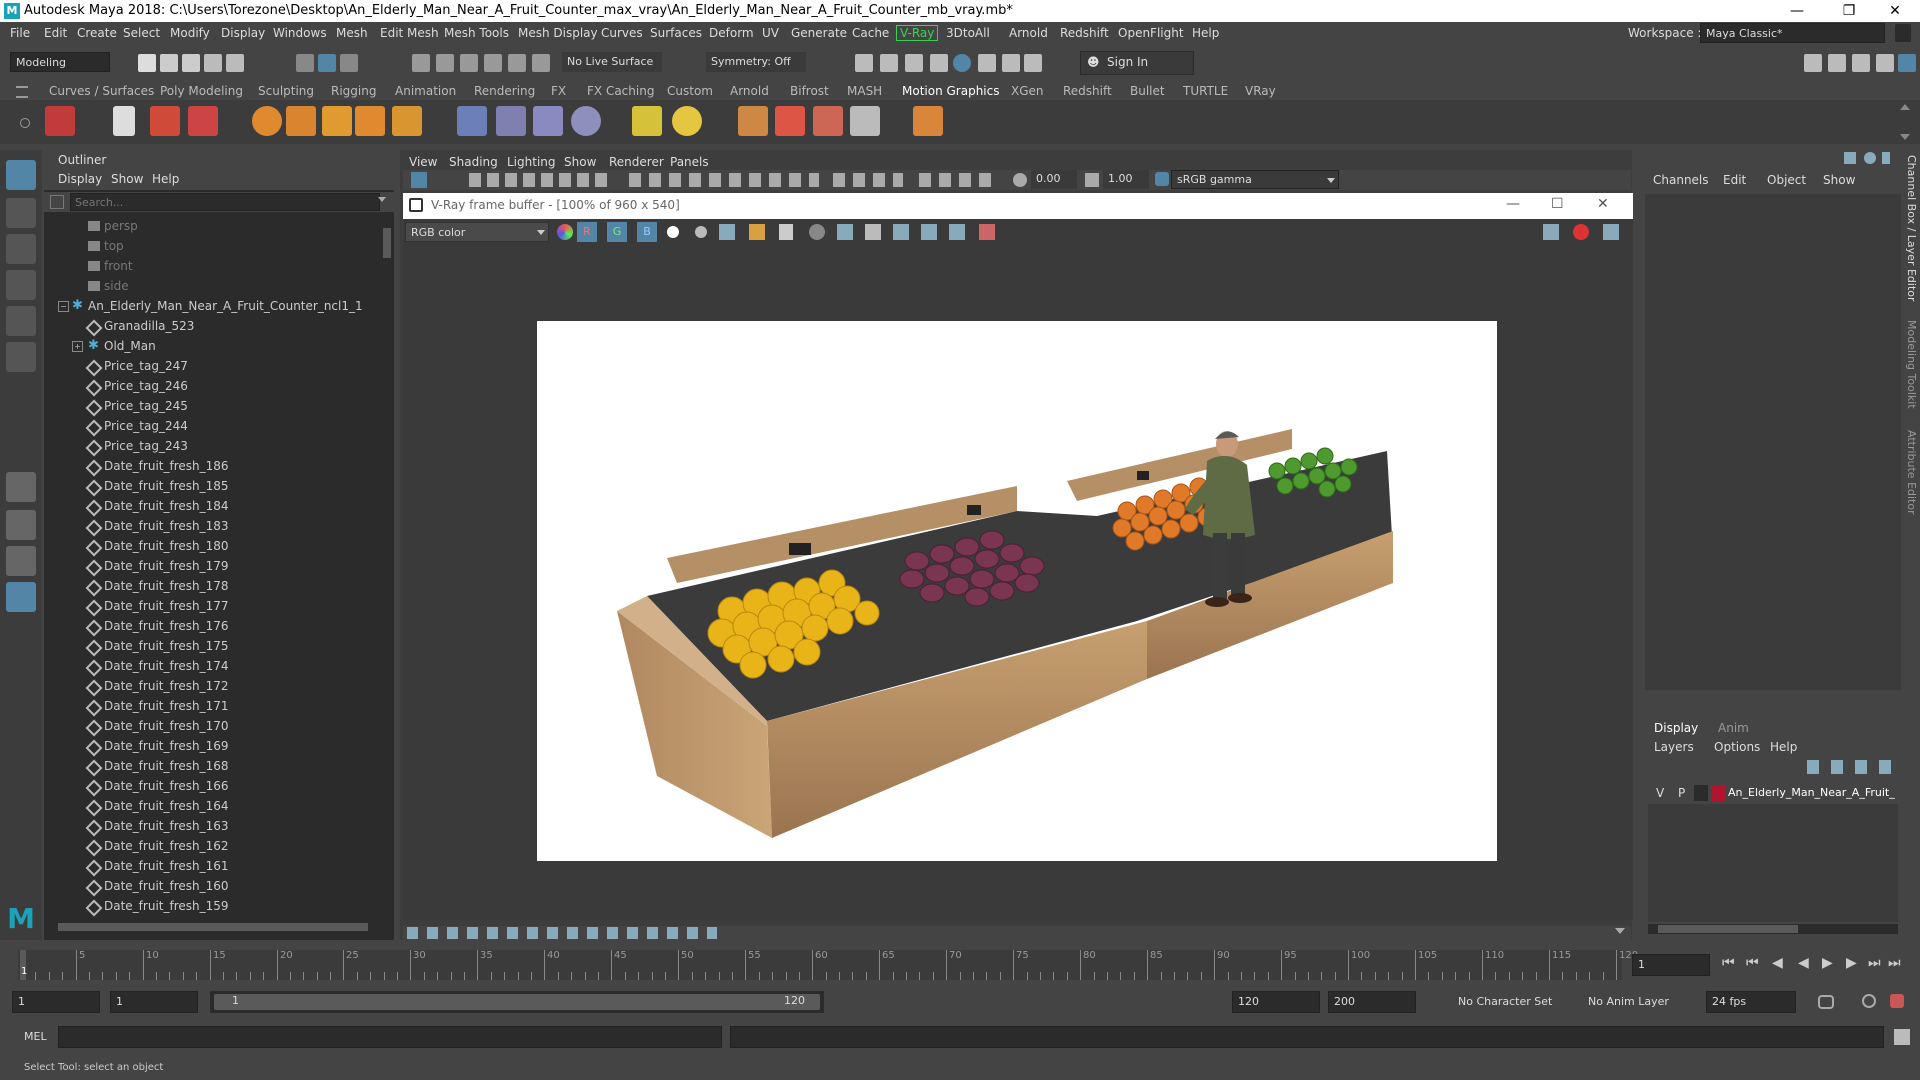  I want to click on menu-vray: V-Ray, so click(917, 33).